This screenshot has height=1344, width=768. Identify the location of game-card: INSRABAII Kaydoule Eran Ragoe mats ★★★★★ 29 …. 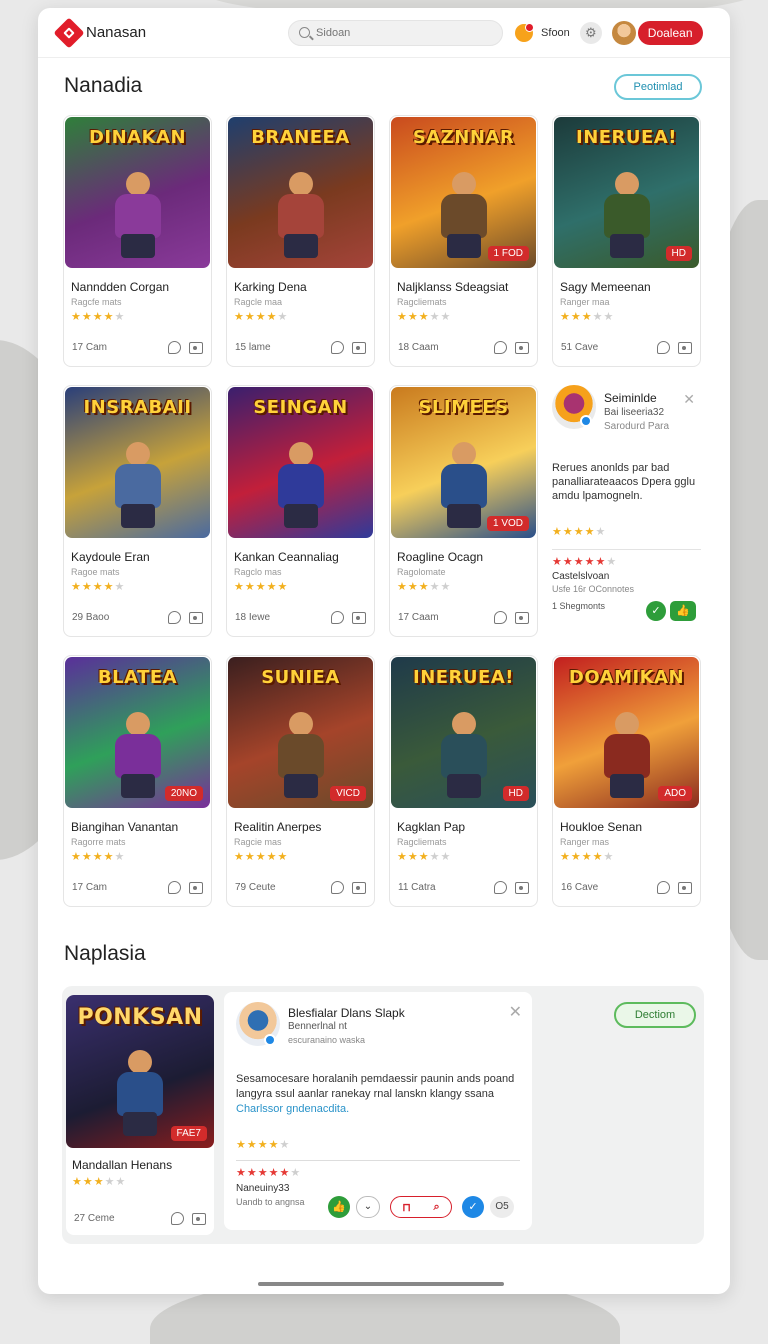
(137, 511).